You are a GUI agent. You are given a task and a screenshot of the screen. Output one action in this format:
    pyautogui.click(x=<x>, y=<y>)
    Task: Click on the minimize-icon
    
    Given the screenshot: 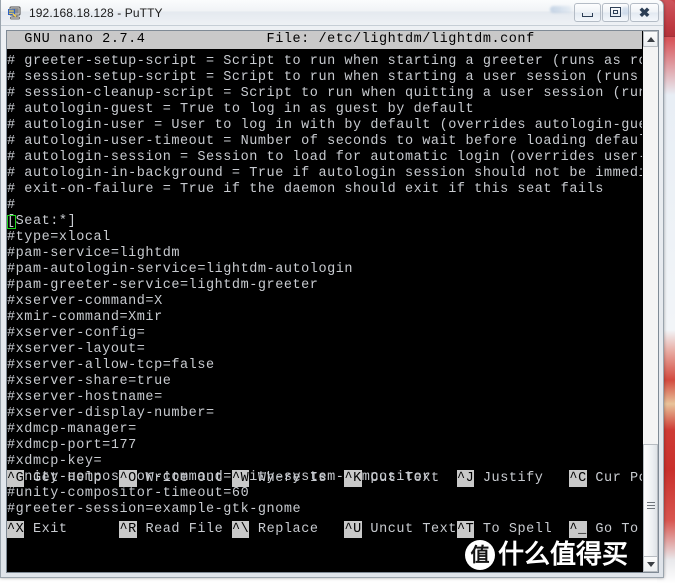 What is the action you would take?
    pyautogui.click(x=587, y=14)
    